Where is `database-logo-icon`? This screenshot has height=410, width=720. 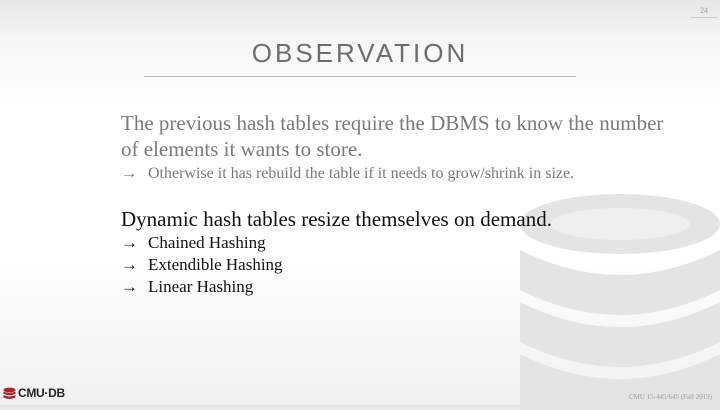
database-logo-icon is located at coordinates (9, 393).